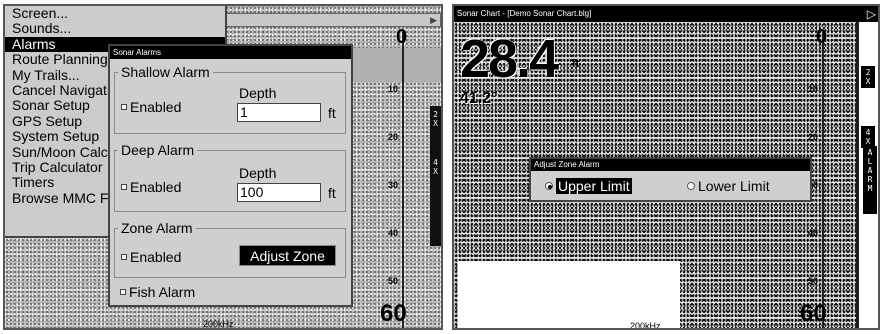  Describe the element at coordinates (230, 99) in the screenshot. I see `shallow-alarm-group: Shallow Alarm Enabled Depth 1 ft` at that location.